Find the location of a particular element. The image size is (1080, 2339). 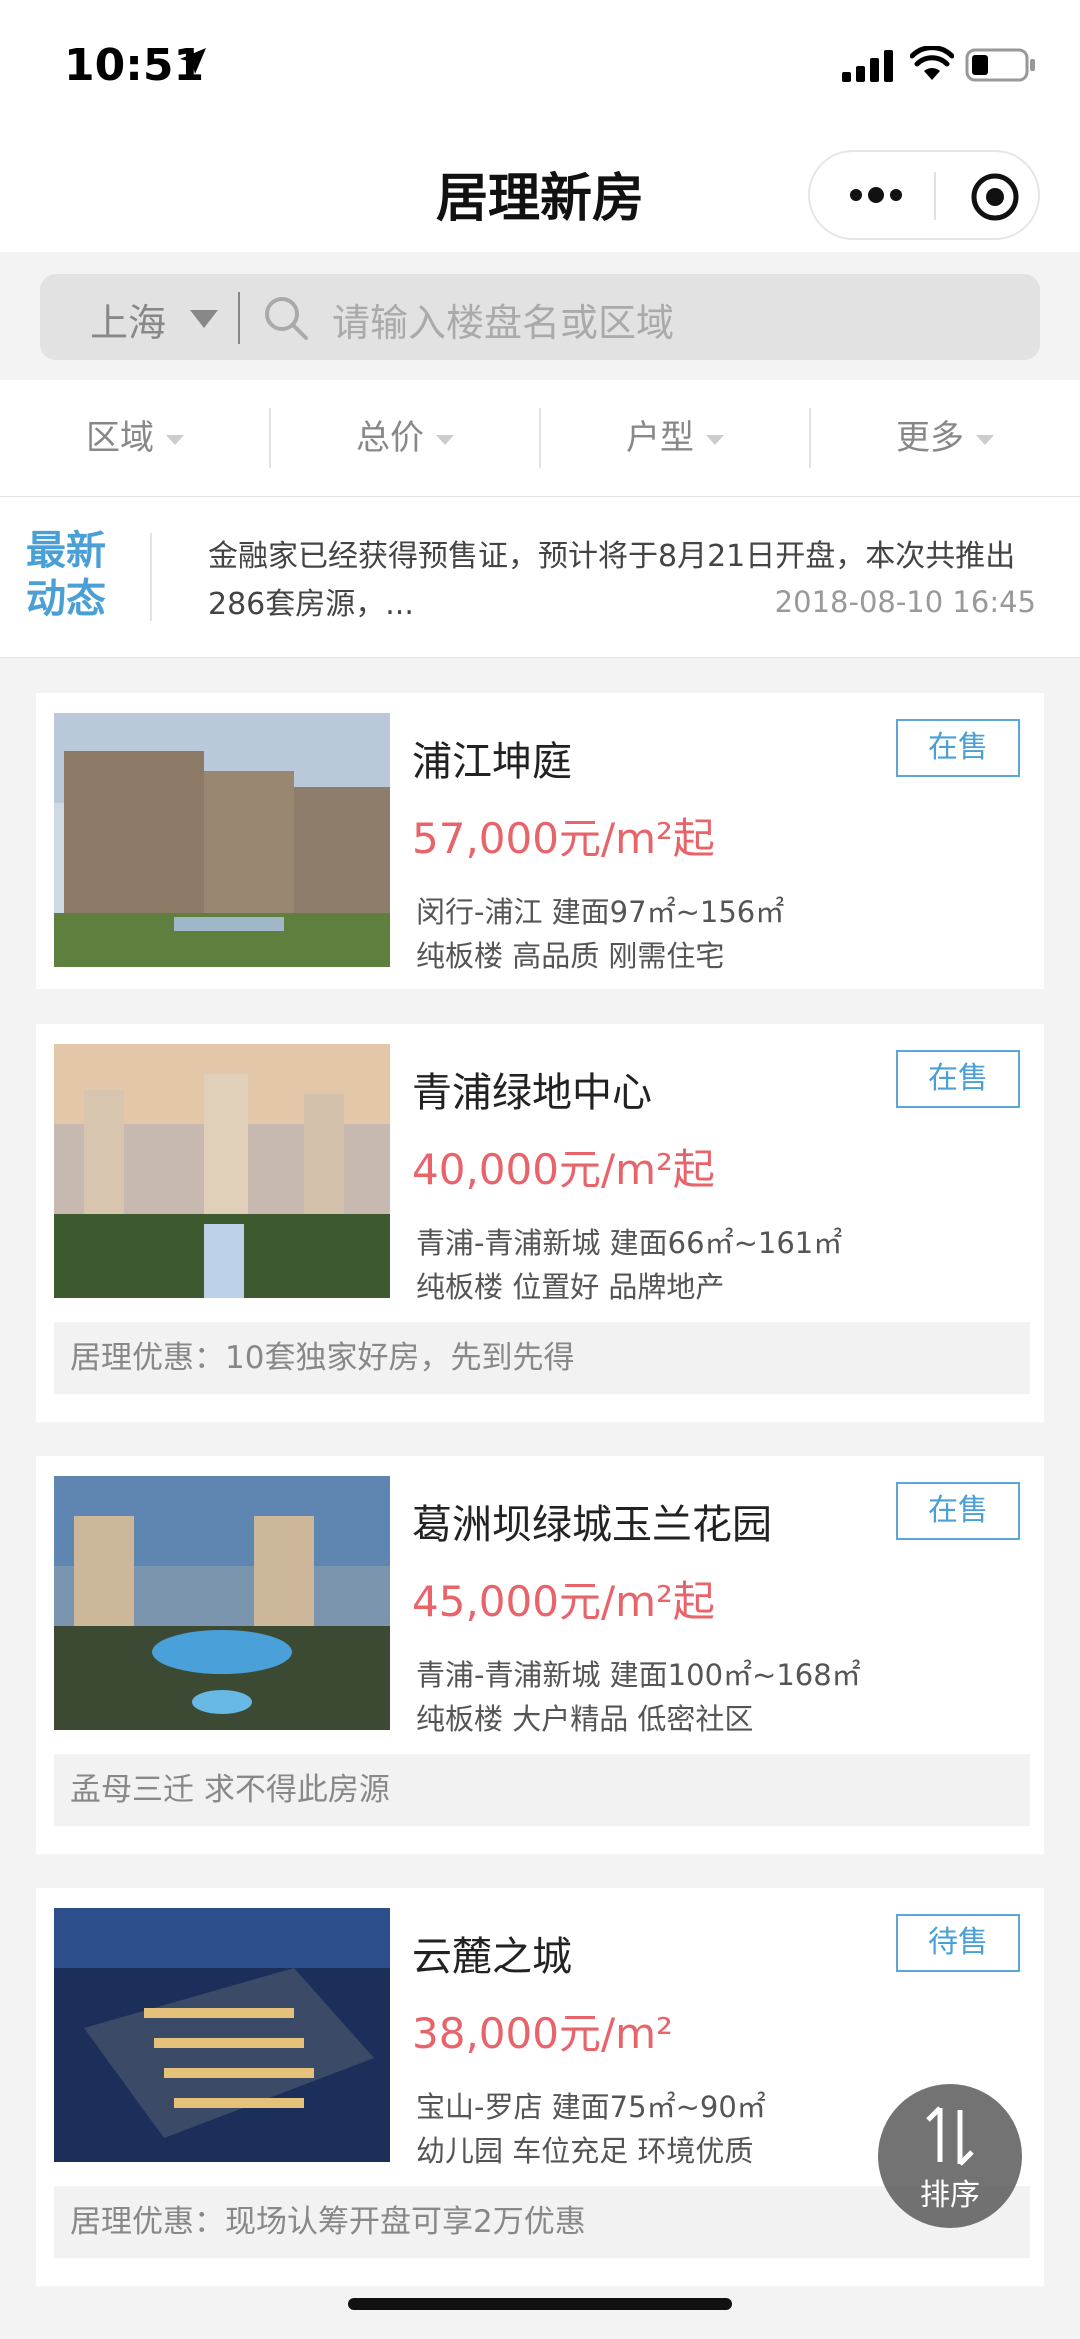

listing-title: 云麓之城 is located at coordinates (492, 1957).